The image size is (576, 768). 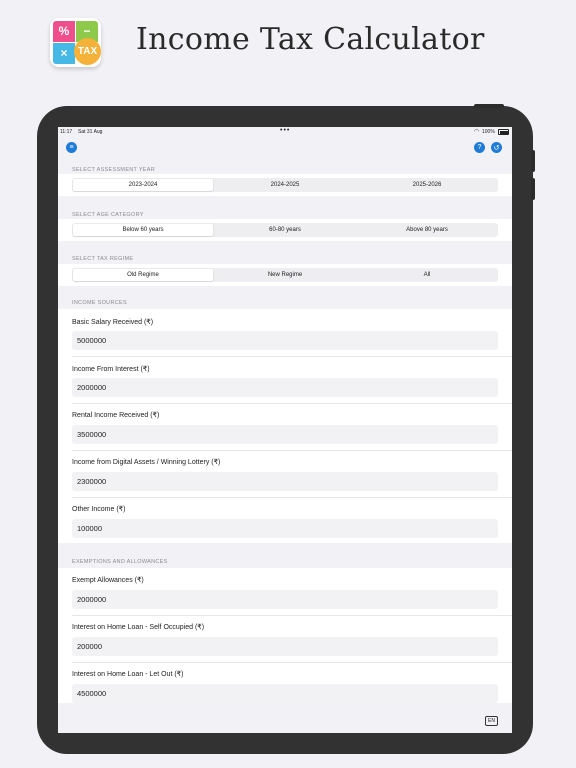 I want to click on tax-regime-selector: Old Regime New Regime All, so click(x=285, y=275).